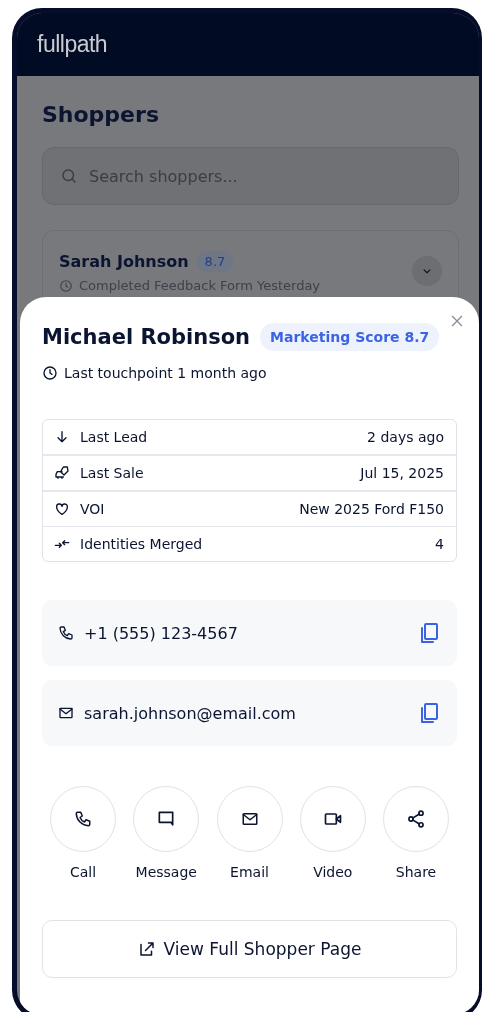 The height and width of the screenshot is (1012, 482). I want to click on detail-value: 4, so click(439, 544).